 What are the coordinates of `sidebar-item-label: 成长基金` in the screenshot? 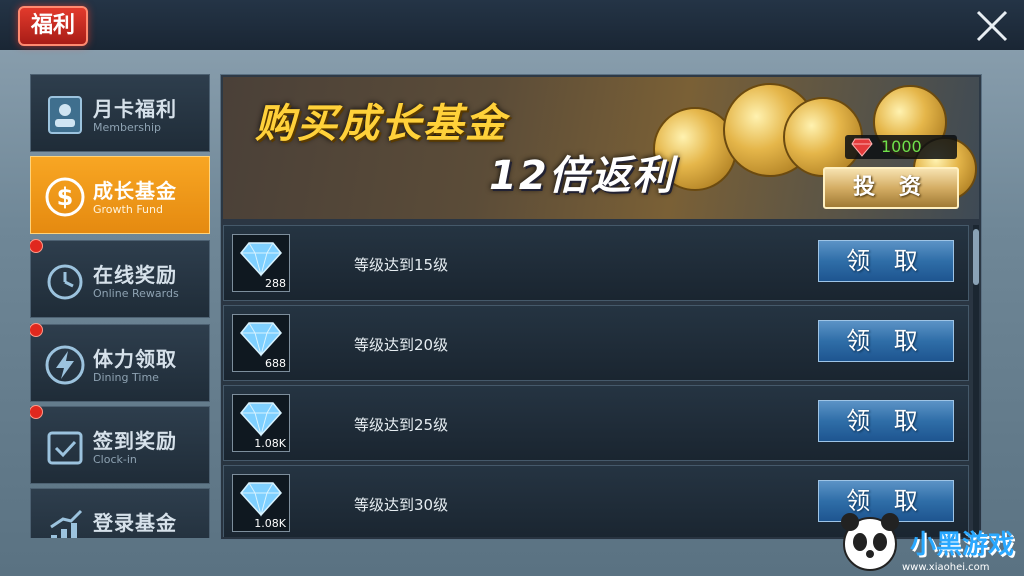 It's located at (135, 191).